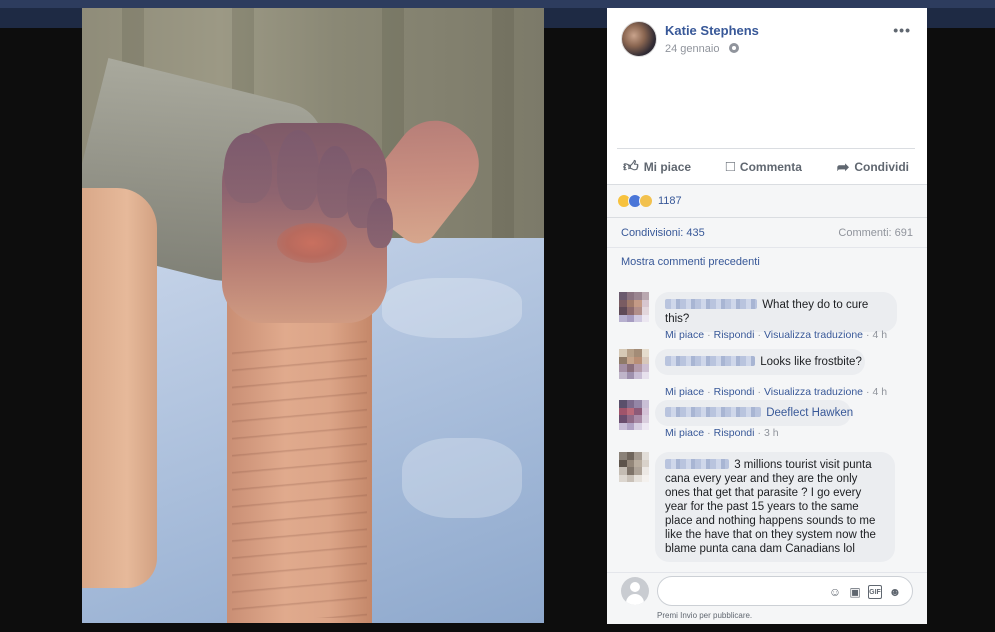 Image resolution: width=995 pixels, height=632 pixels. What do you see at coordinates (809, 413) in the screenshot?
I see `tagged-user-link: Deeflect Hawken` at bounding box center [809, 413].